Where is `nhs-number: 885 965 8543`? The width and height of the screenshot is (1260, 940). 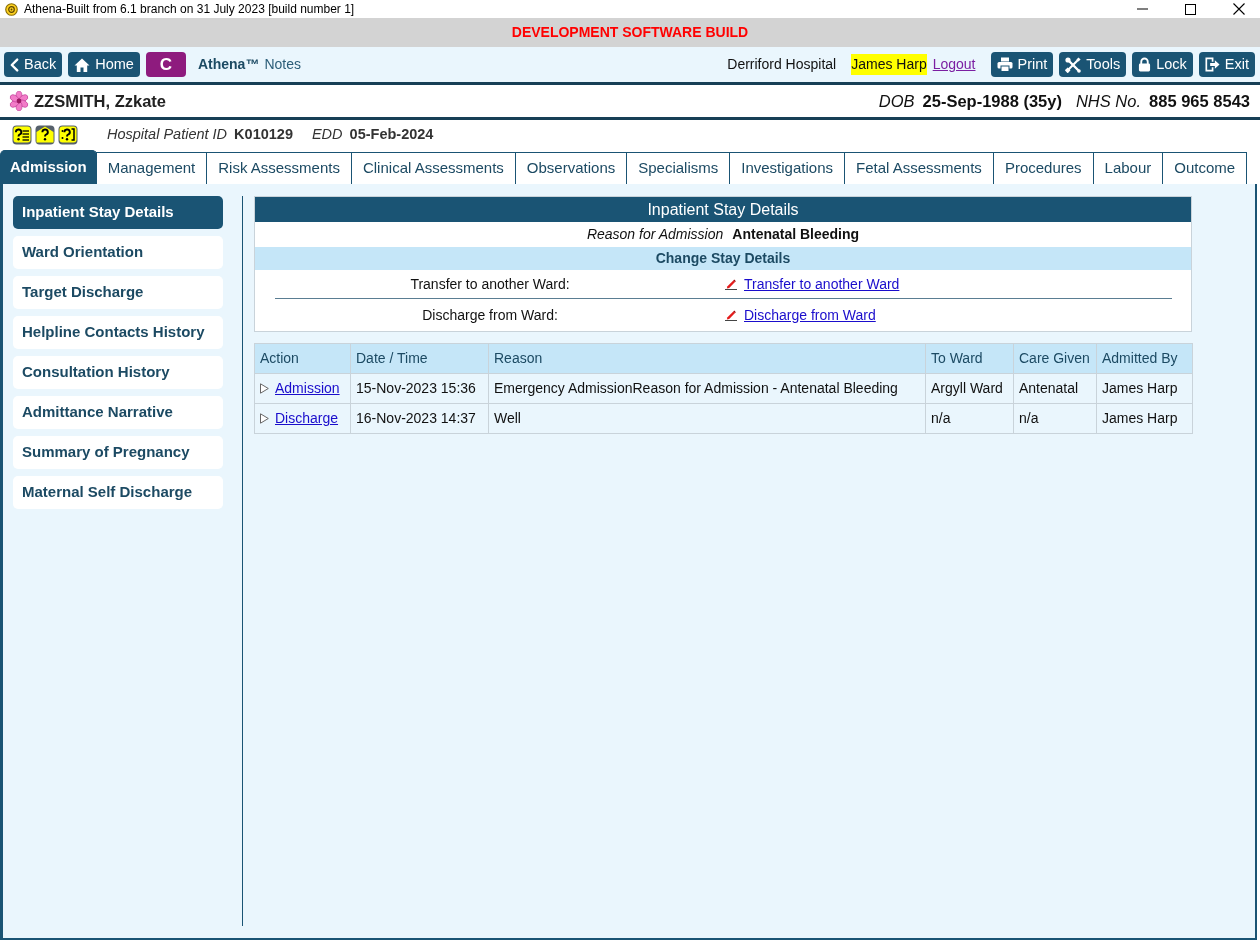
nhs-number: 885 965 8543 is located at coordinates (1199, 101).